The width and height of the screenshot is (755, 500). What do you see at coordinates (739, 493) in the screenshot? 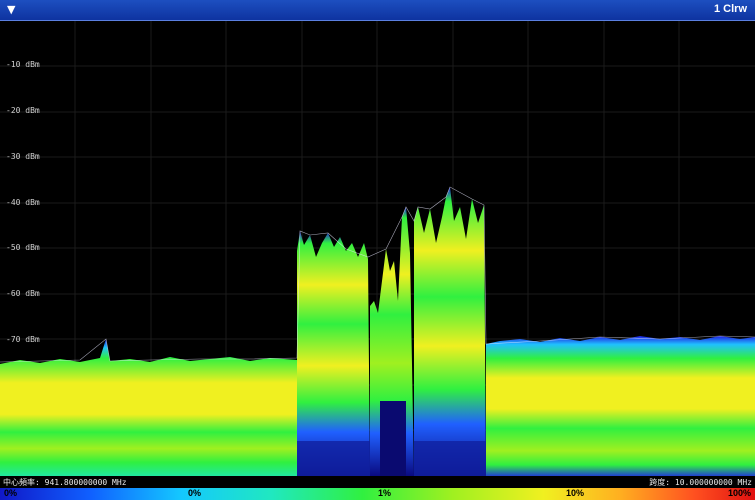
I see `colorbar-tick: 100%` at bounding box center [739, 493].